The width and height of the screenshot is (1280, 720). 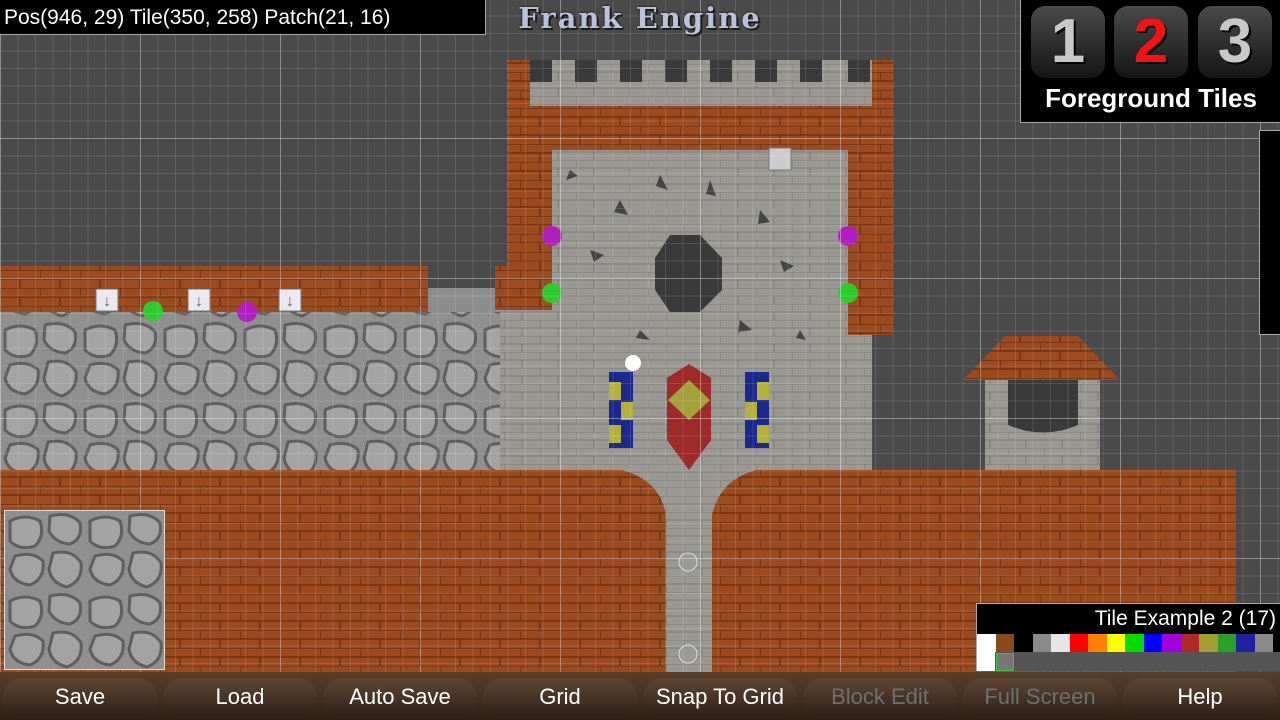 I want to click on spawn-arrow-1: ↓, so click(x=107, y=300).